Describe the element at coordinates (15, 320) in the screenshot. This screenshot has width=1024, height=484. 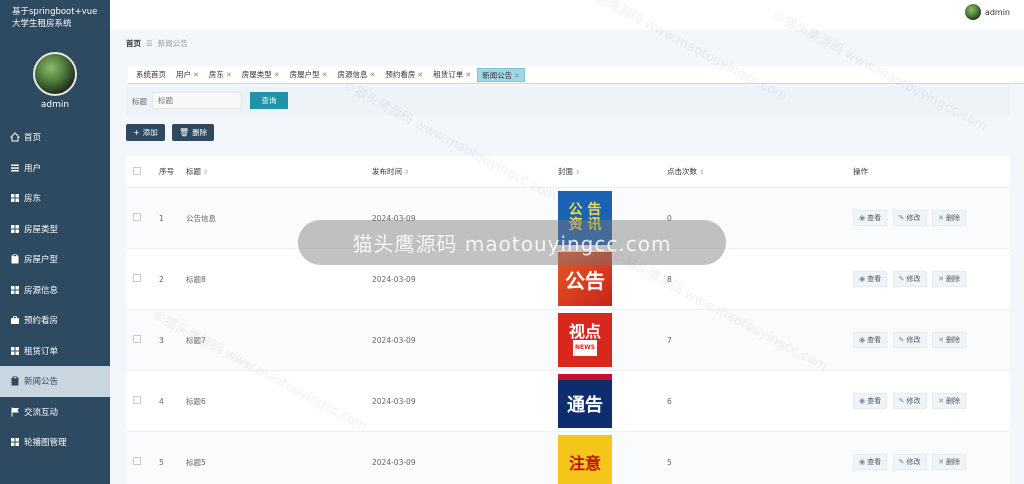
I see `briefcase-icon` at that location.